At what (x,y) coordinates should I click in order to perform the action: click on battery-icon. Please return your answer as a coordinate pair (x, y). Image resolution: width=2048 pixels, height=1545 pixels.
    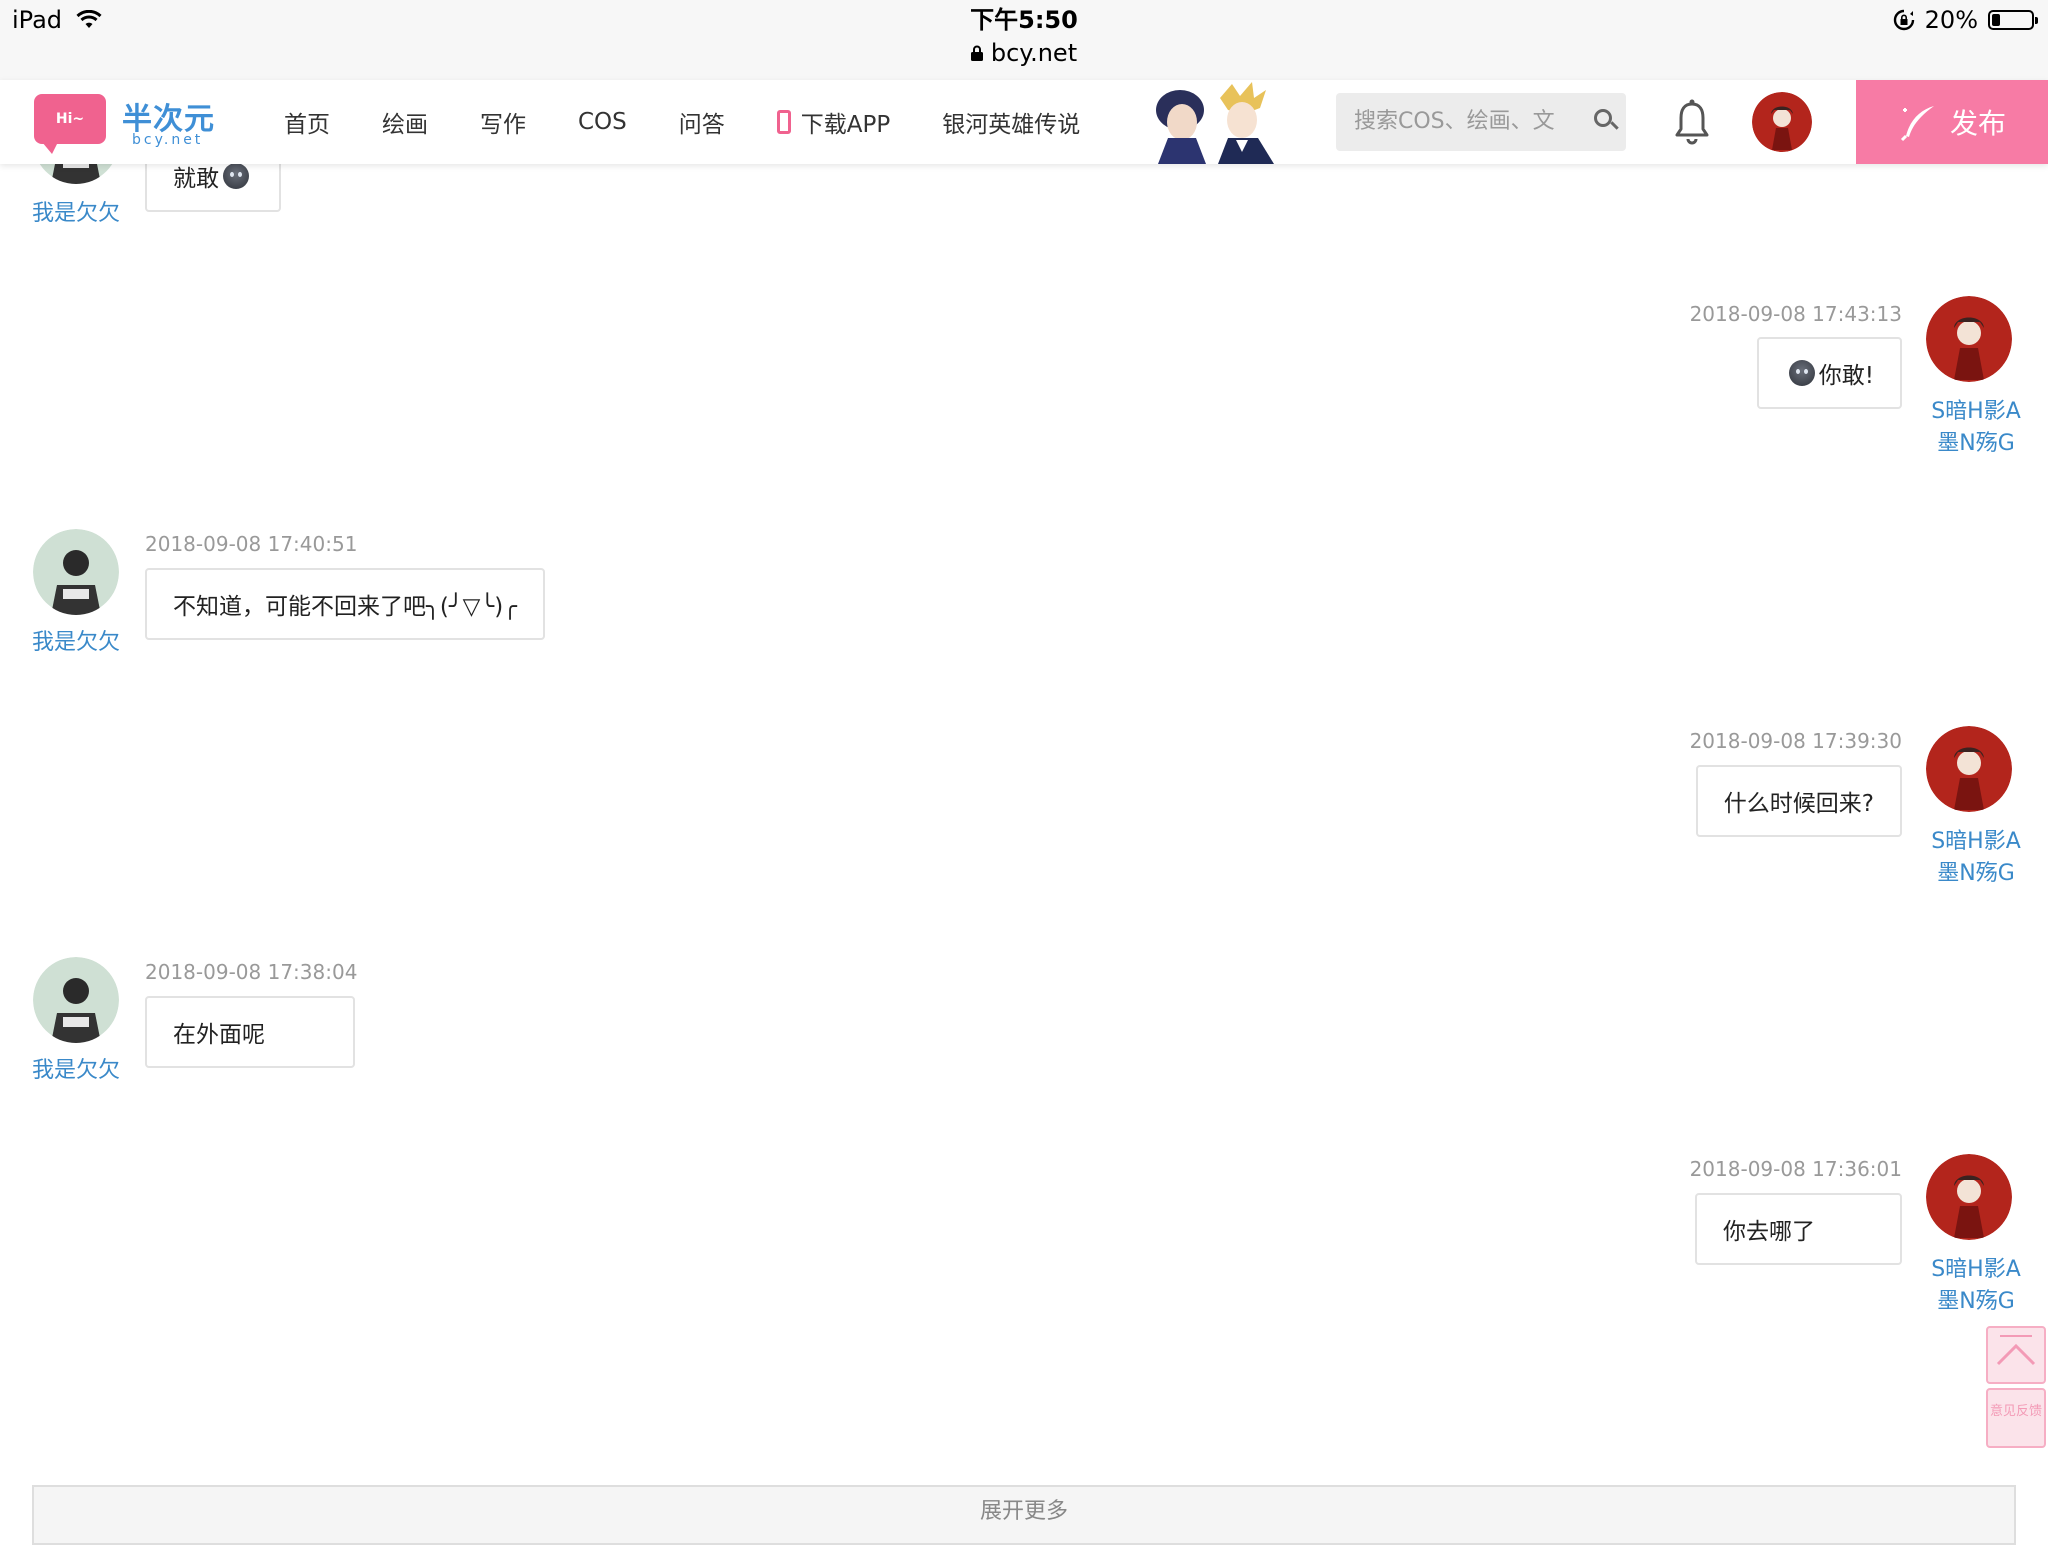
    Looking at the image, I should click on (2013, 20).